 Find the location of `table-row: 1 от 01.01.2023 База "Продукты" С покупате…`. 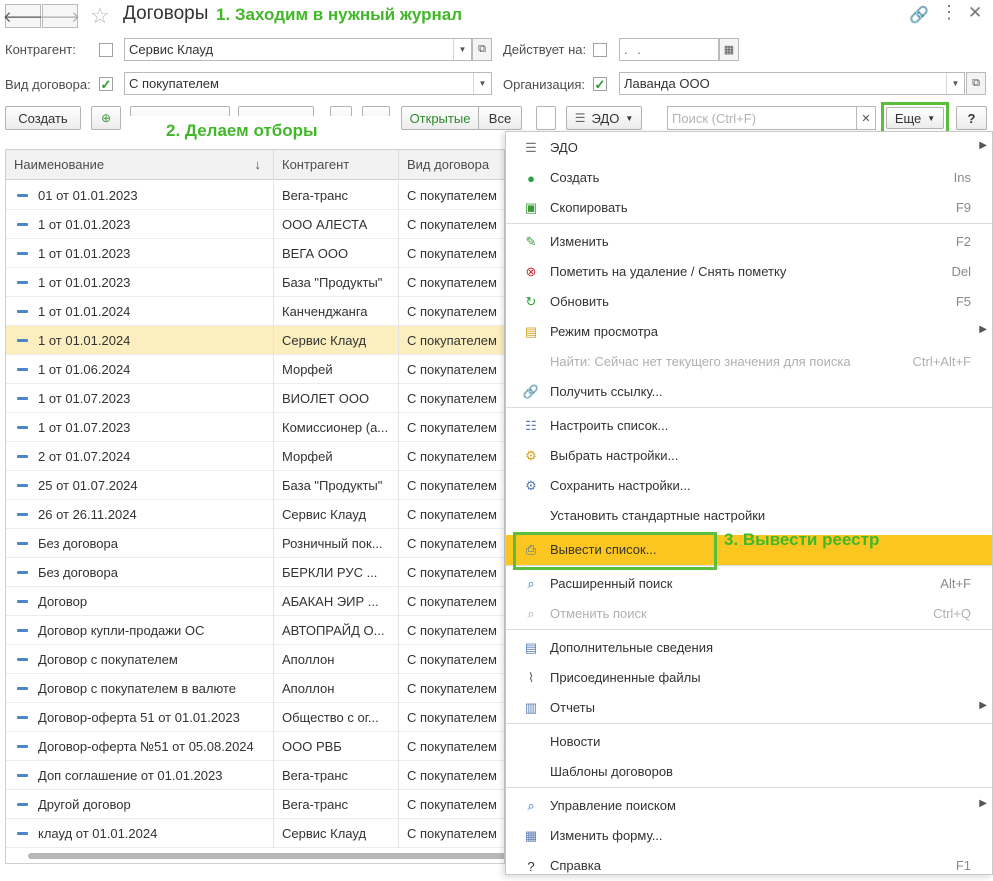

table-row: 1 от 01.01.2023 База "Продукты" С покупате… is located at coordinates (255, 282).